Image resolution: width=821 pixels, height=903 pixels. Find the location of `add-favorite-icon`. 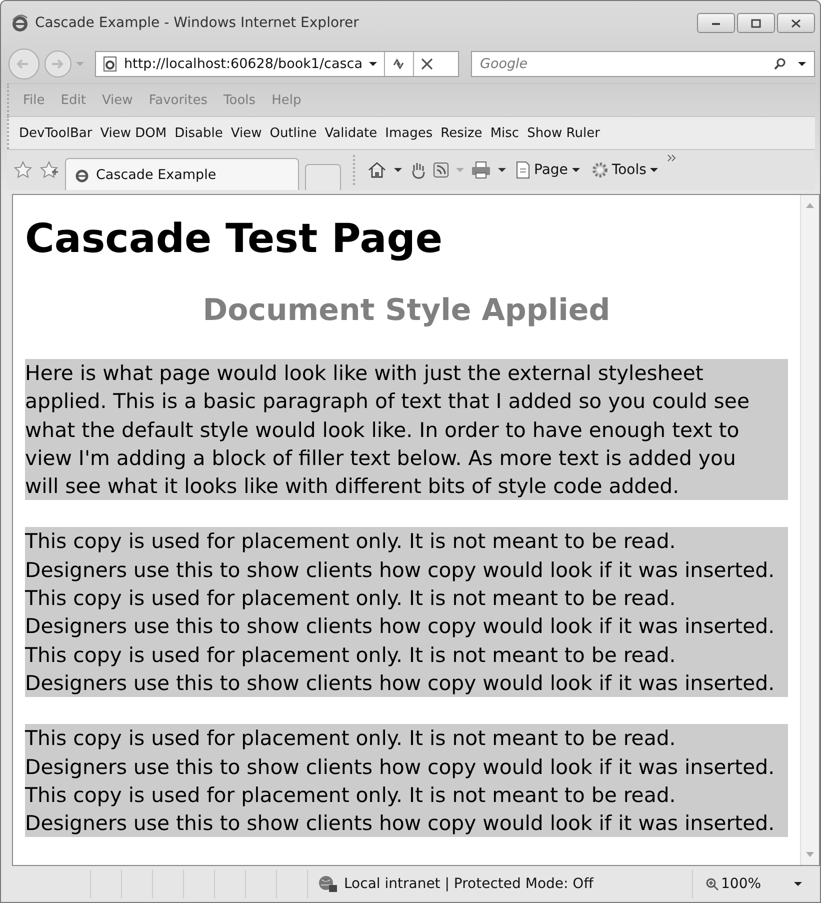

add-favorite-icon is located at coordinates (49, 170).